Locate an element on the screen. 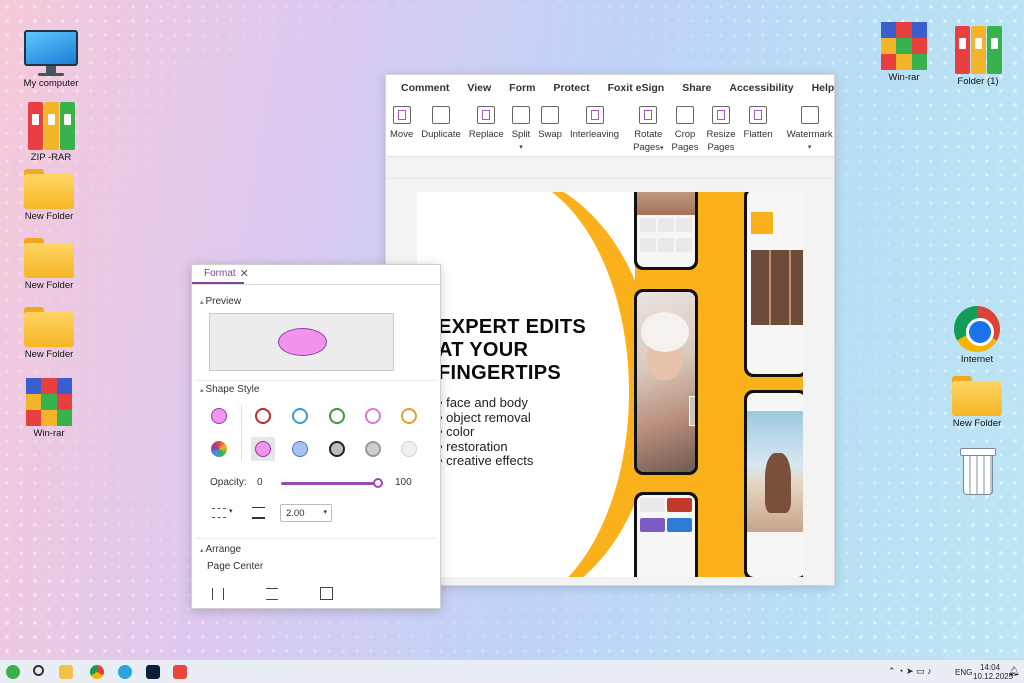 Image resolution: width=1024 pixels, height=683 pixels. tab-format: Format is located at coordinates (218, 276).